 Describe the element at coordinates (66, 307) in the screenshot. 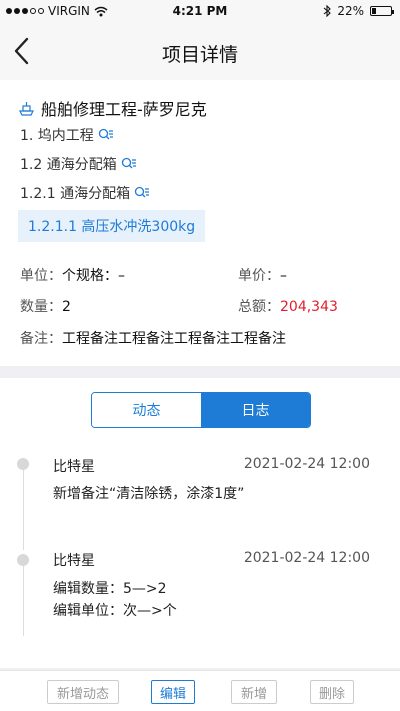

I see `quantity-value: 2` at that location.